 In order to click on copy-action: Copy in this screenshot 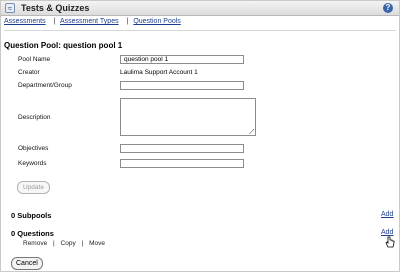, I will do `click(68, 243)`.